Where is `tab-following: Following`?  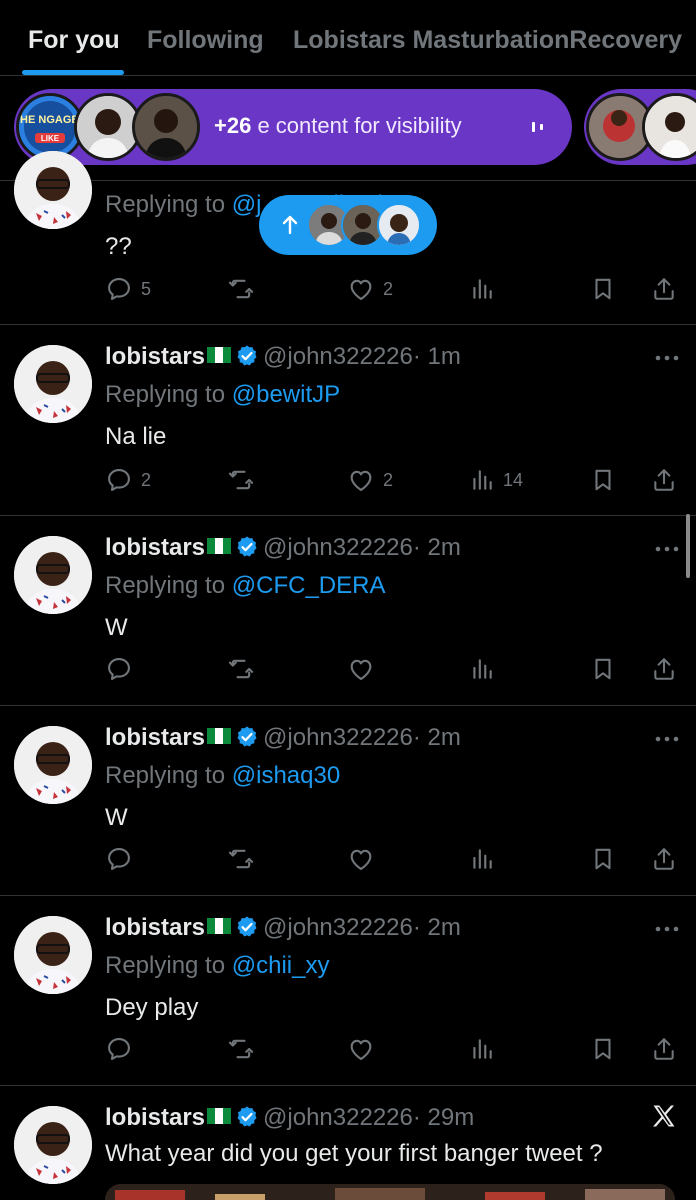
tab-following: Following is located at coordinates (205, 40).